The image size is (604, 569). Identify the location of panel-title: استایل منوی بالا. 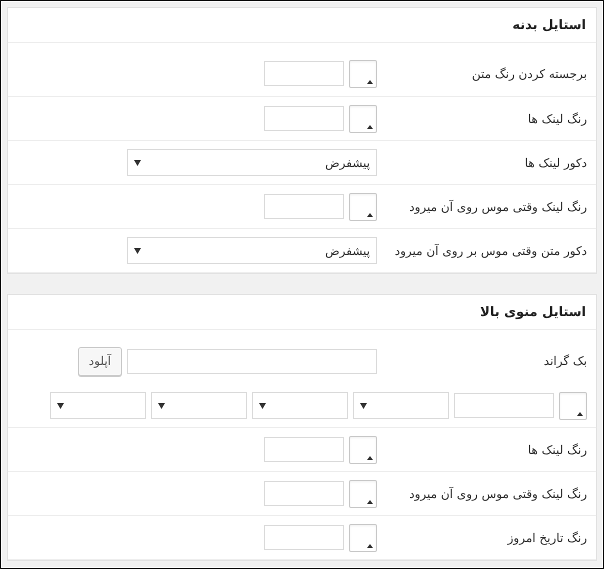
(302, 312).